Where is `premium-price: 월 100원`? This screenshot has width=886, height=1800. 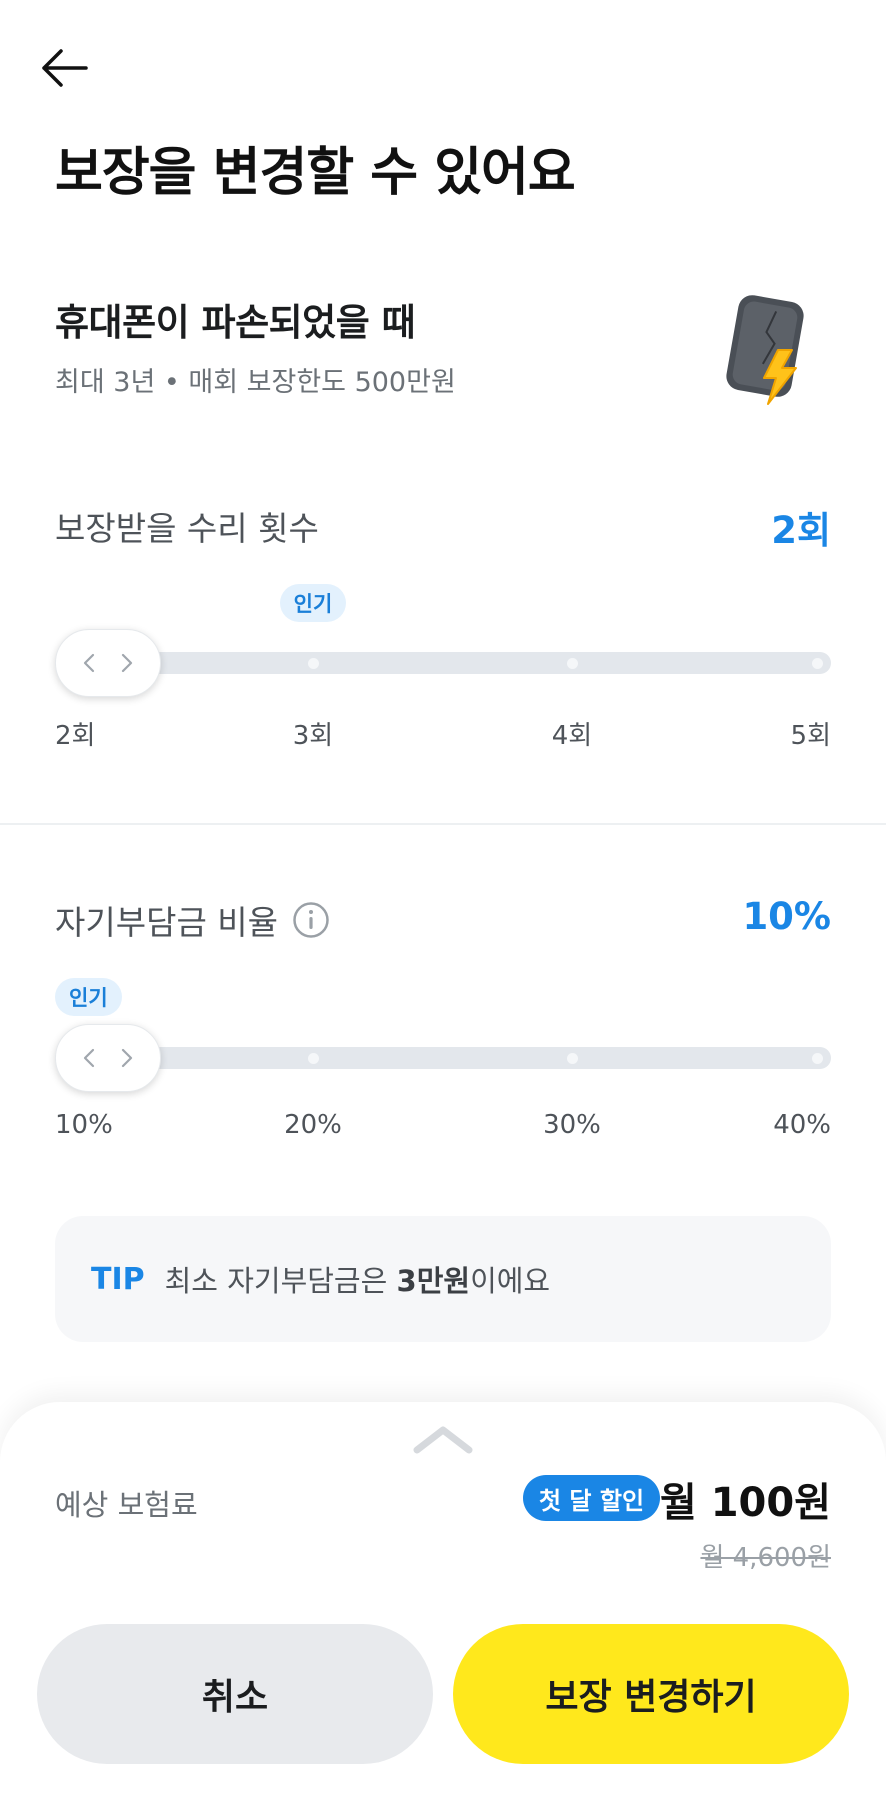
premium-price: 월 100원 is located at coordinates (745, 1503).